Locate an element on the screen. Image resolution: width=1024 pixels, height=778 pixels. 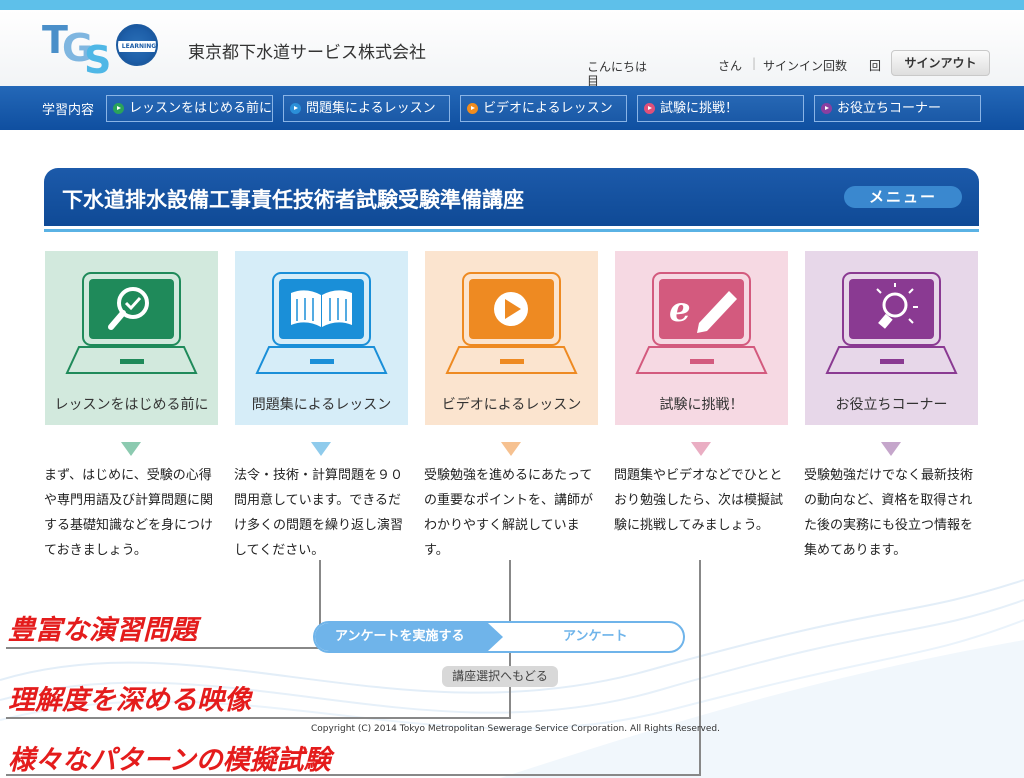
card-exam: e 試験に挑戦！ is located at coordinates (701, 338).